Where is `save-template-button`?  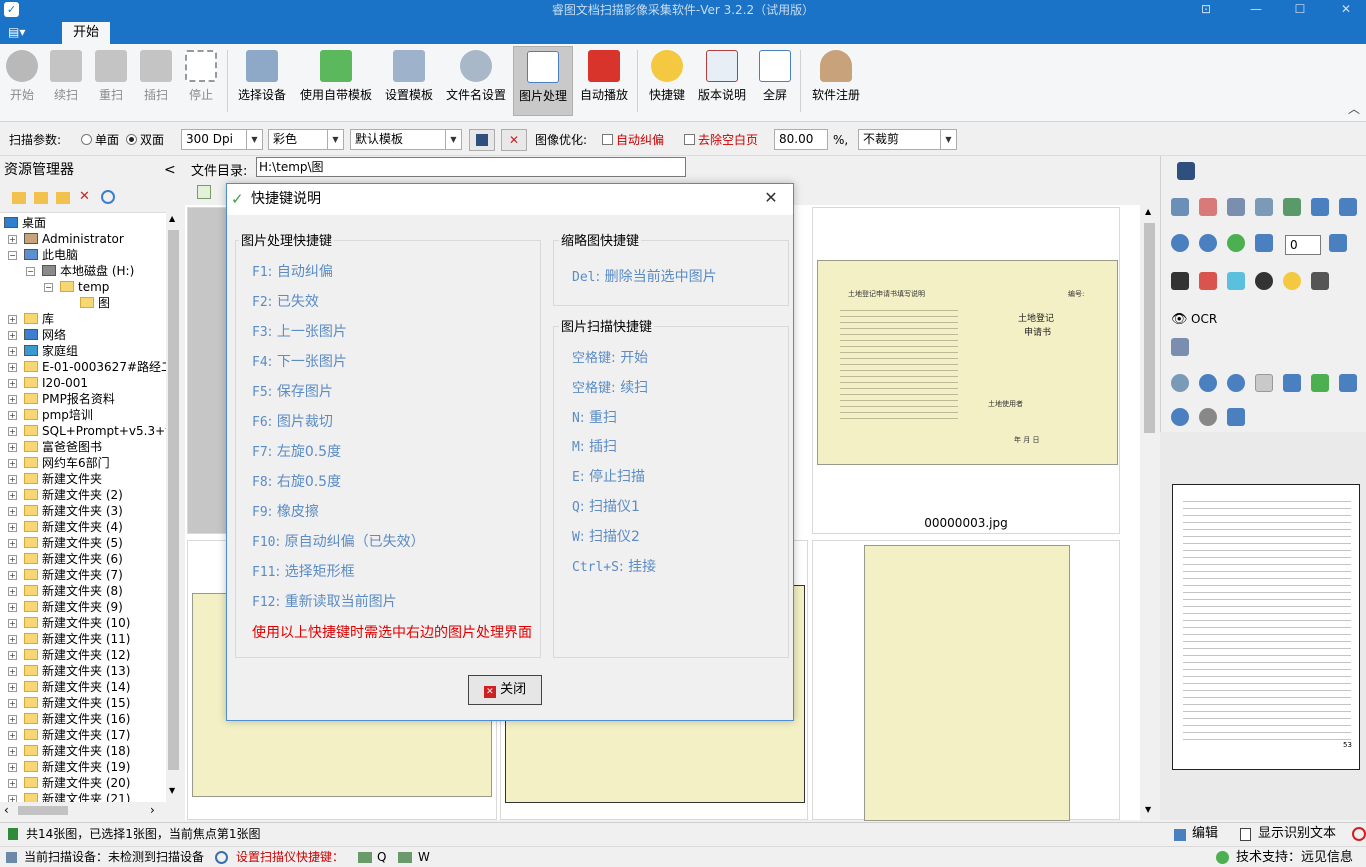 save-template-button is located at coordinates (482, 140).